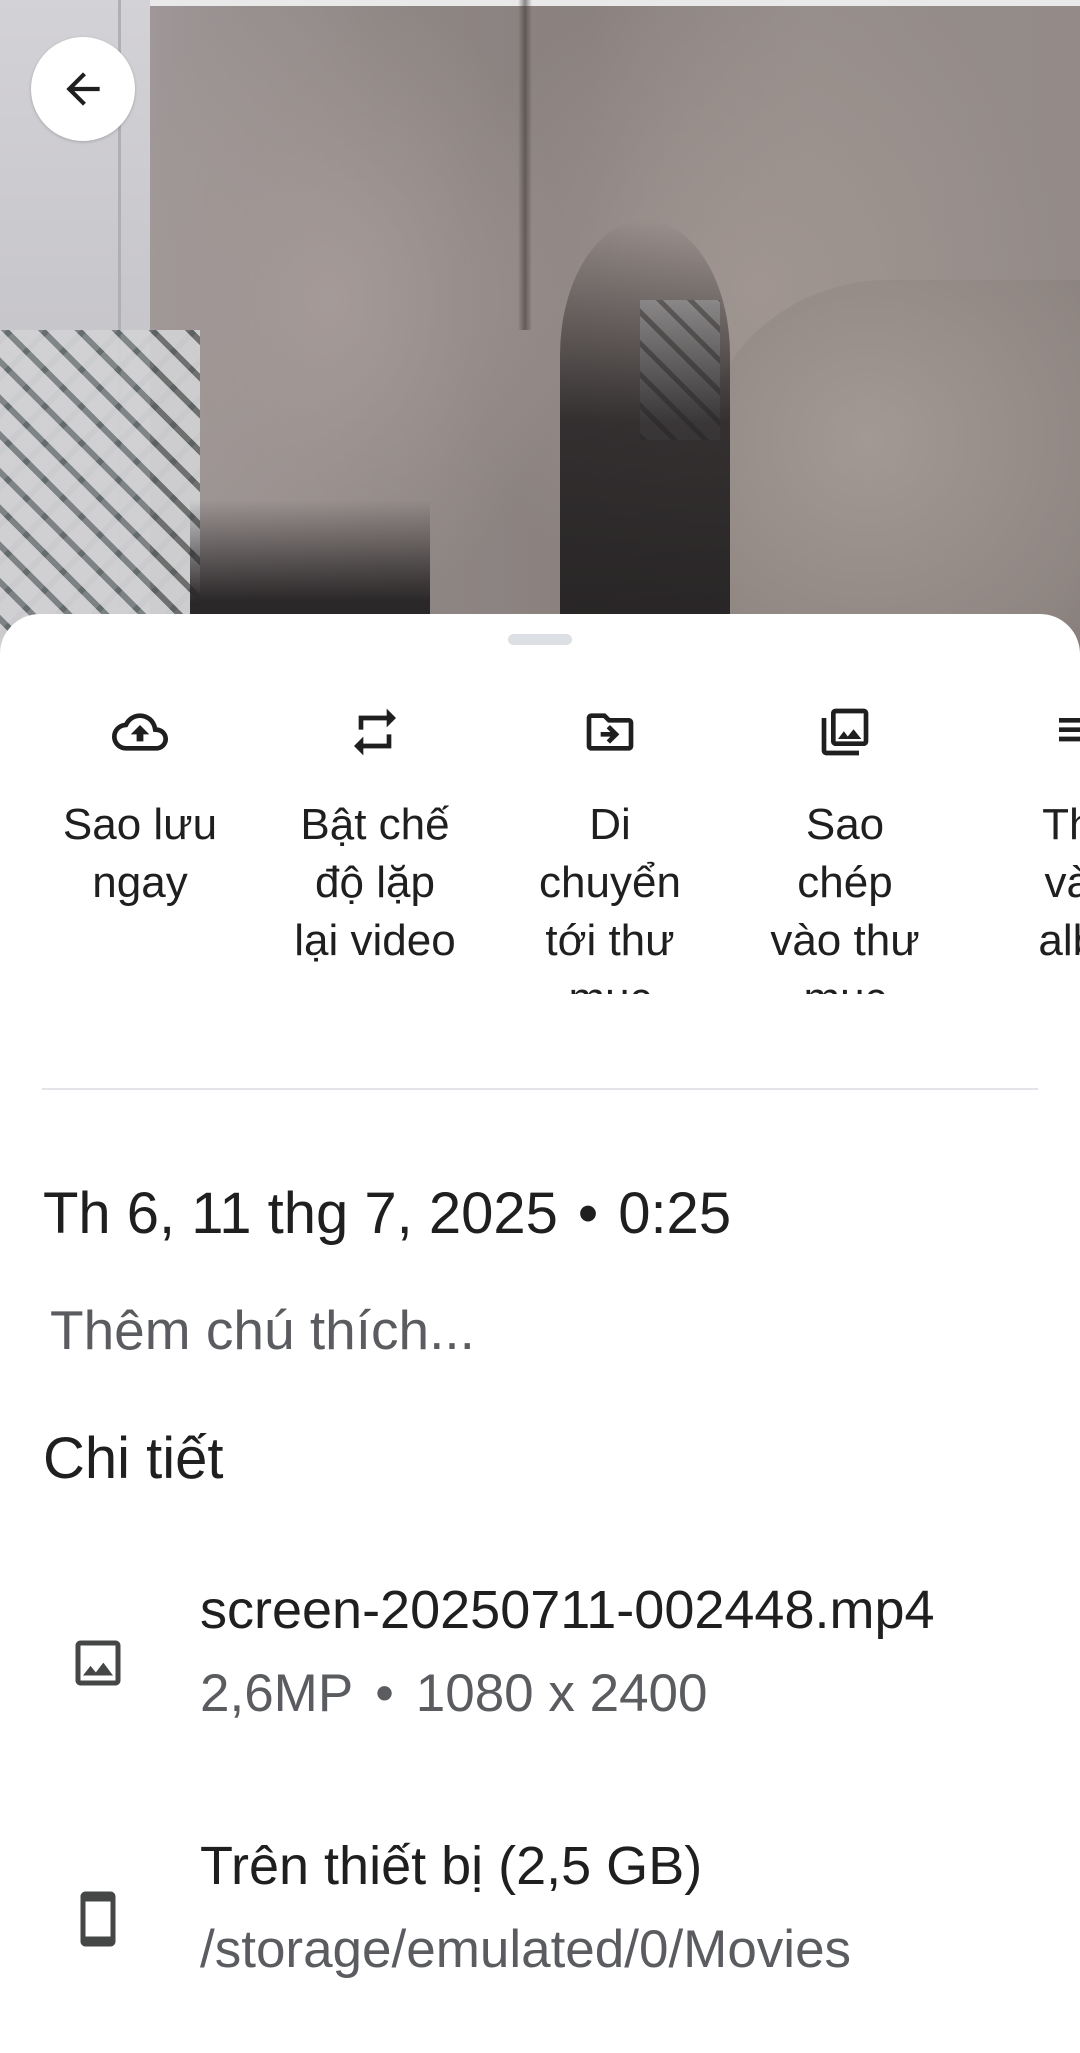 This screenshot has width=1080, height=2053. I want to click on back-button, so click(83, 89).